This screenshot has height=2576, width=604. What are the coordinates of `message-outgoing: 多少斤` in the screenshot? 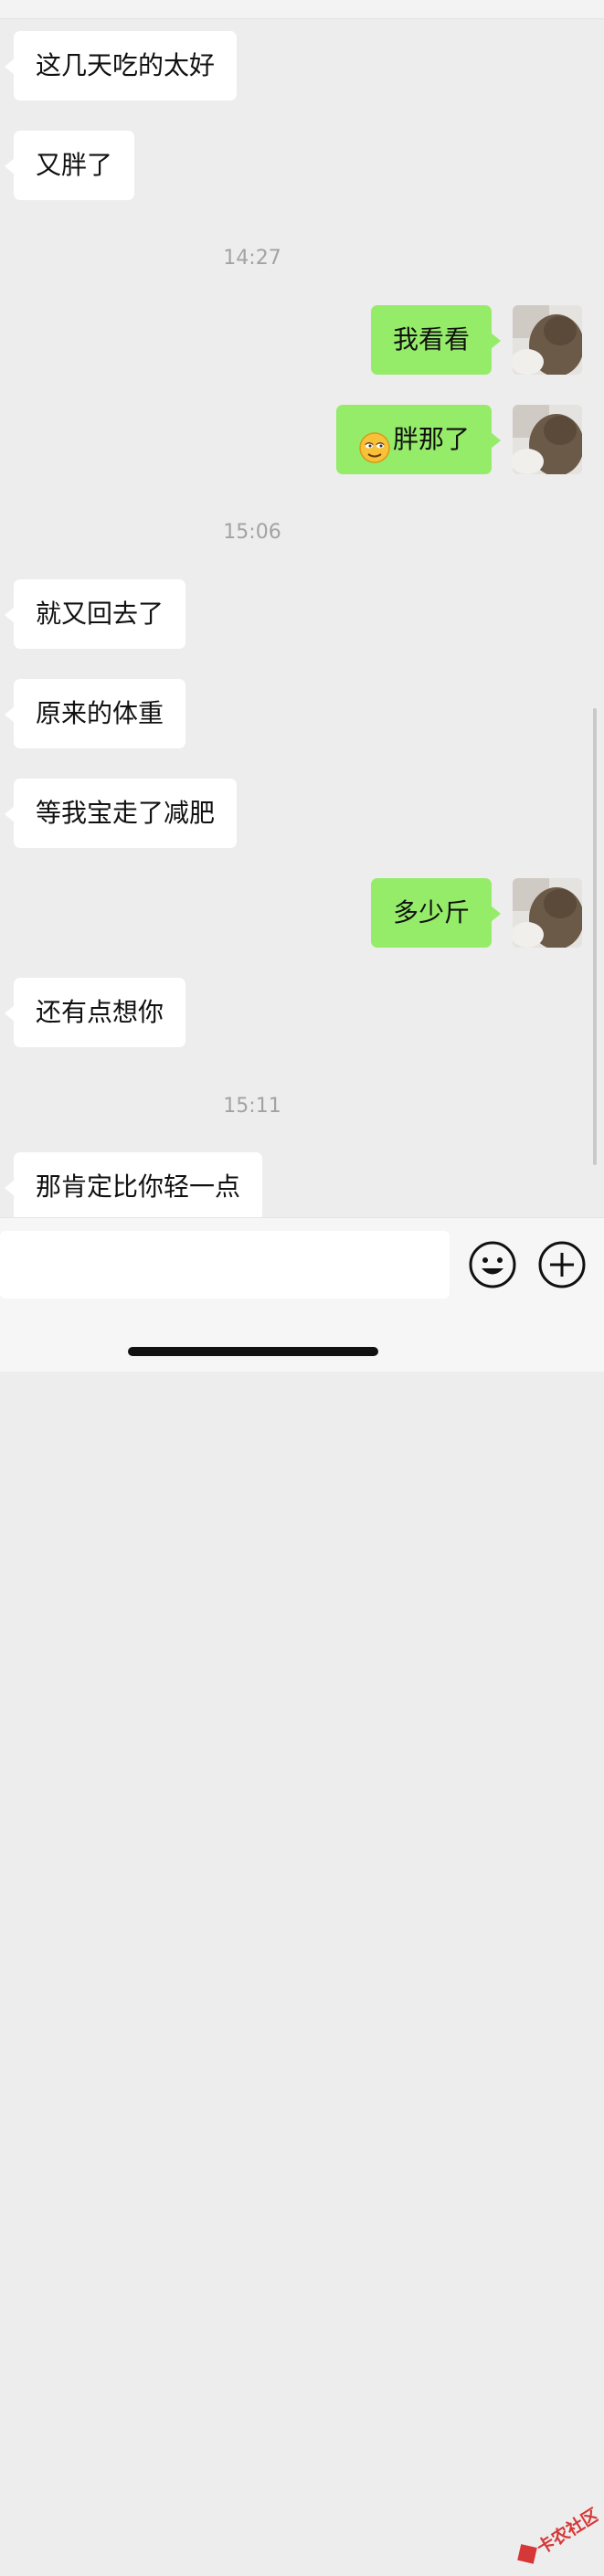 It's located at (436, 913).